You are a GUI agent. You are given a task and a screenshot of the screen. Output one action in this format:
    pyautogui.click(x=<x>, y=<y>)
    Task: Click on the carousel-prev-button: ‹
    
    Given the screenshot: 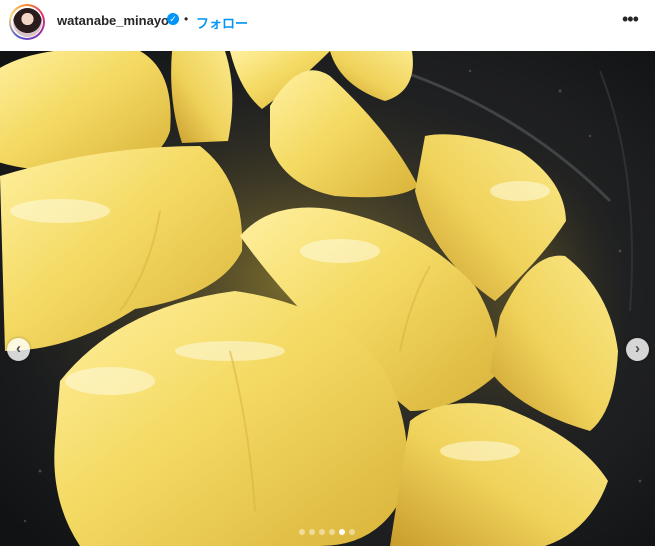 What is the action you would take?
    pyautogui.click(x=18, y=349)
    